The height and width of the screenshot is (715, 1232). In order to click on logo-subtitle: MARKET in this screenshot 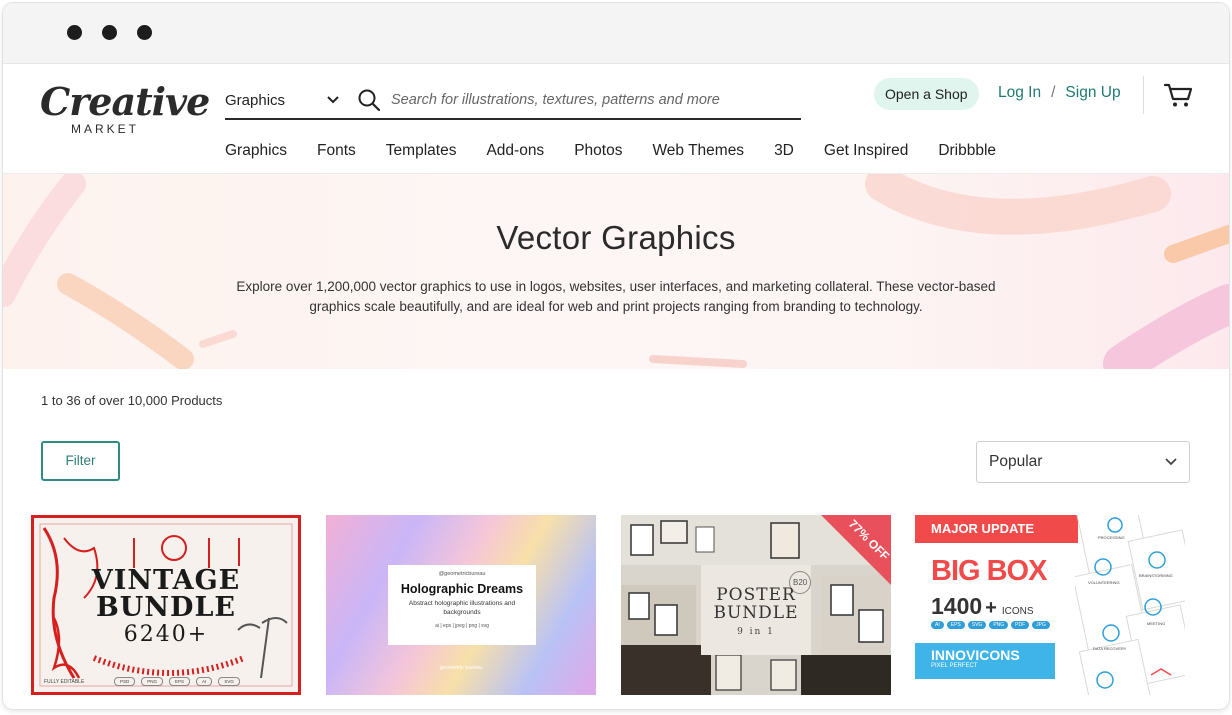, I will do `click(104, 129)`.